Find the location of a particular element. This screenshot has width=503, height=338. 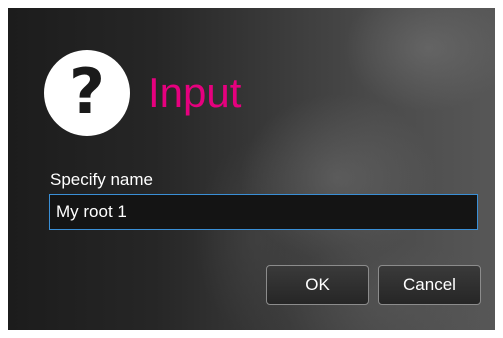

cancel-button: Cancel is located at coordinates (429, 285).